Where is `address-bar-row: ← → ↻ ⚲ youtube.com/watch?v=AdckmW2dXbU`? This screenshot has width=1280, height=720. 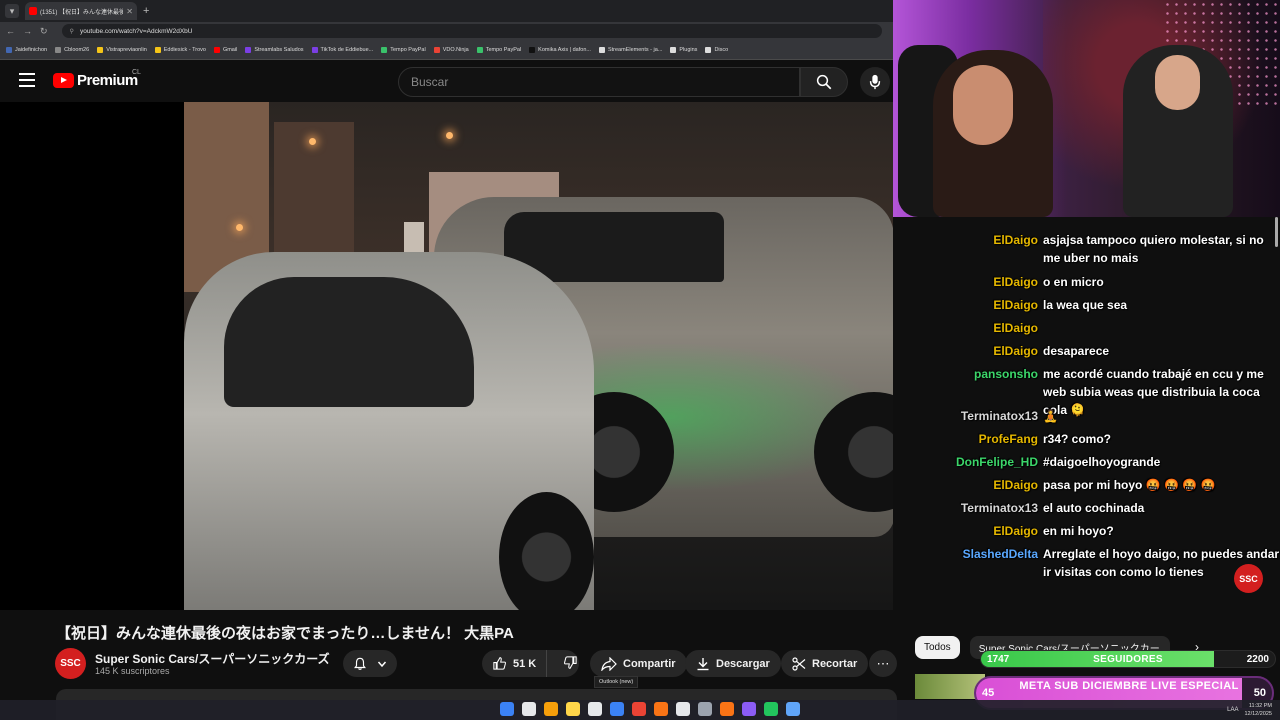 address-bar-row: ← → ↻ ⚲ youtube.com/watch?v=AdckmW2dXbU is located at coordinates (446, 31).